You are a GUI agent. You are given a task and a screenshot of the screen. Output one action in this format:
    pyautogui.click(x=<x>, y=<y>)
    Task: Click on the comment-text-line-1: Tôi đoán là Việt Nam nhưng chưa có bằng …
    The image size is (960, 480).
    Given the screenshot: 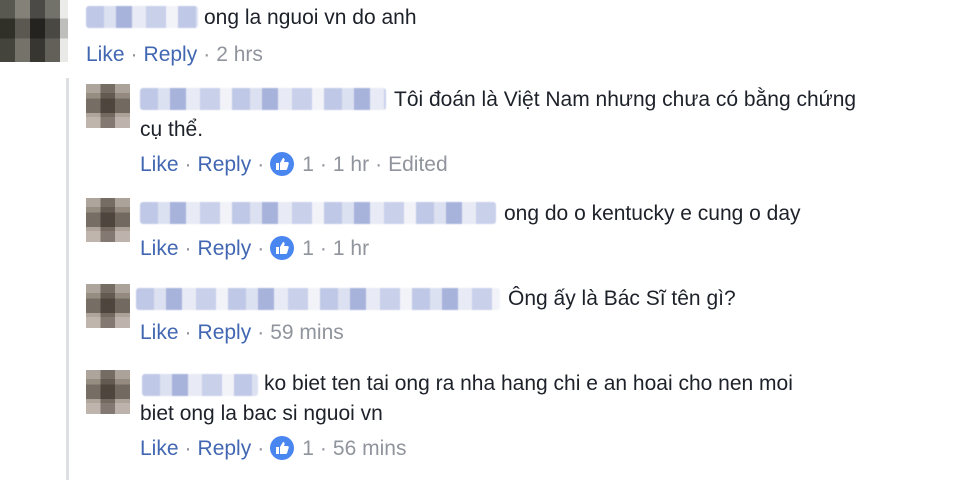 What is the action you would take?
    pyautogui.click(x=625, y=99)
    